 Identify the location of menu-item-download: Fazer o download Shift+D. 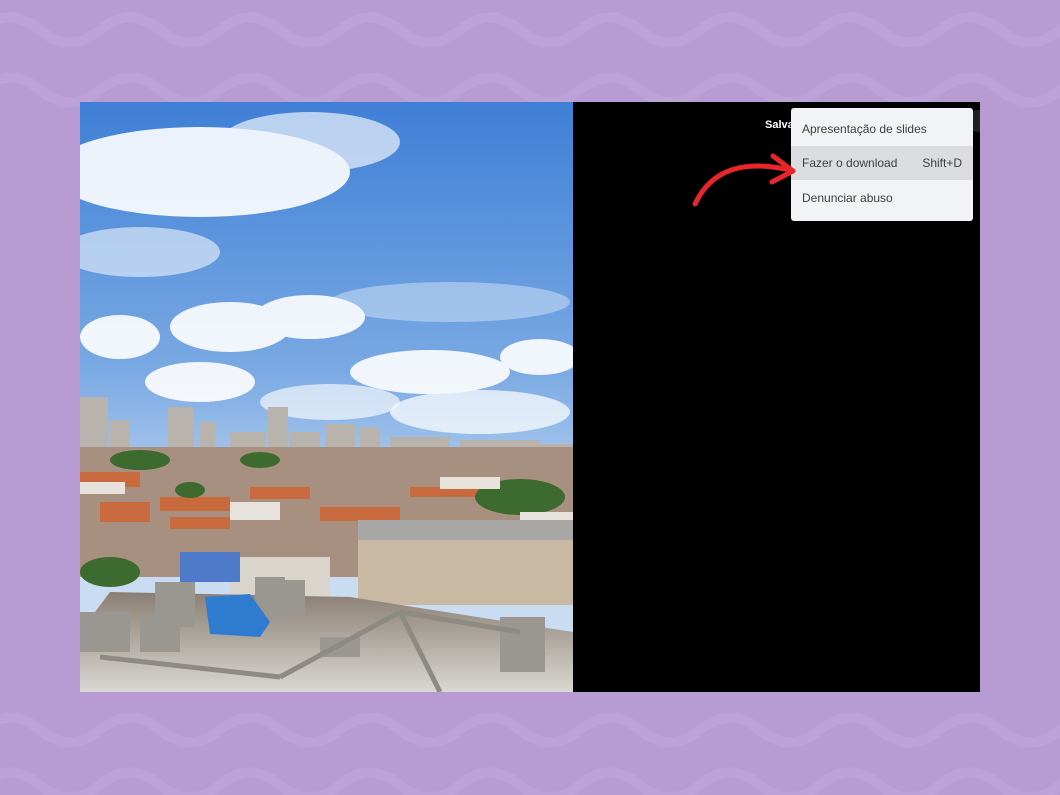
(882, 163).